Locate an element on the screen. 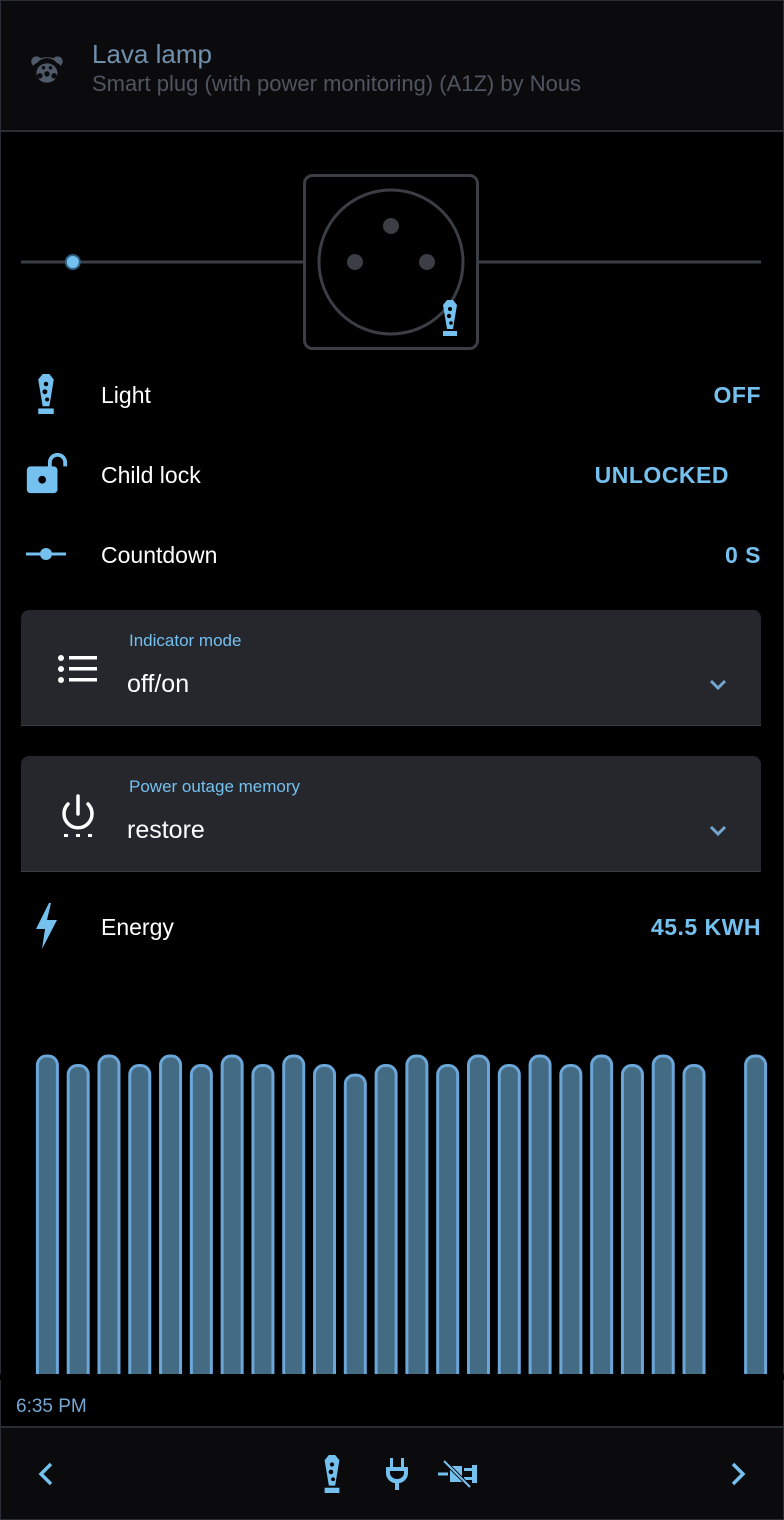 The width and height of the screenshot is (784, 1520). chevron-right-icon is located at coordinates (737, 1474).